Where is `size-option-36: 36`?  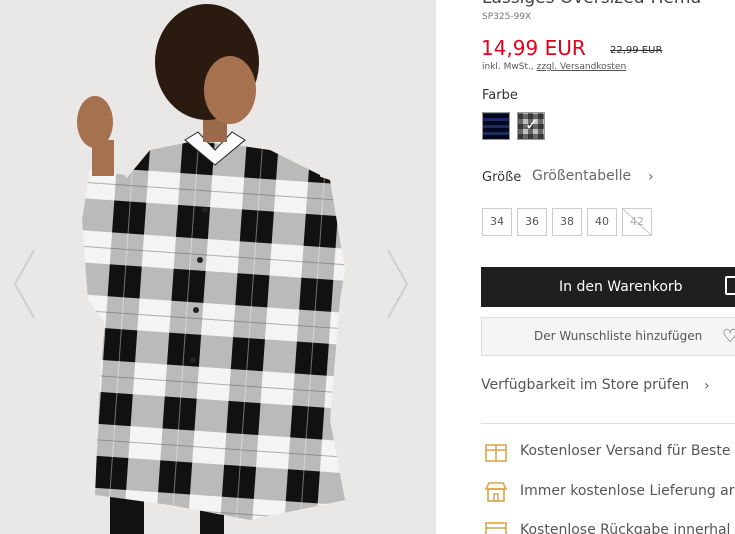 size-option-36: 36 is located at coordinates (532, 222).